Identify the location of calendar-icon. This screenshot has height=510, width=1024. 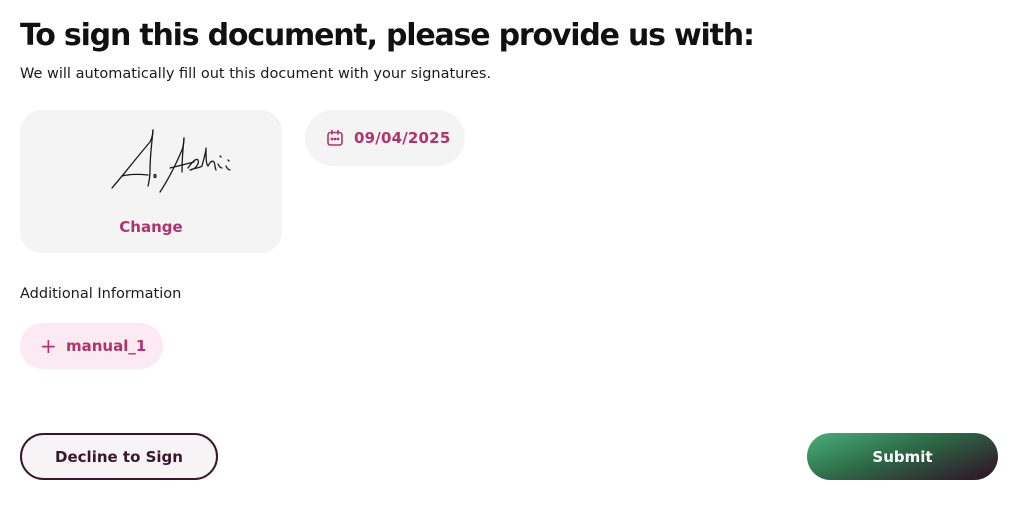
(335, 138).